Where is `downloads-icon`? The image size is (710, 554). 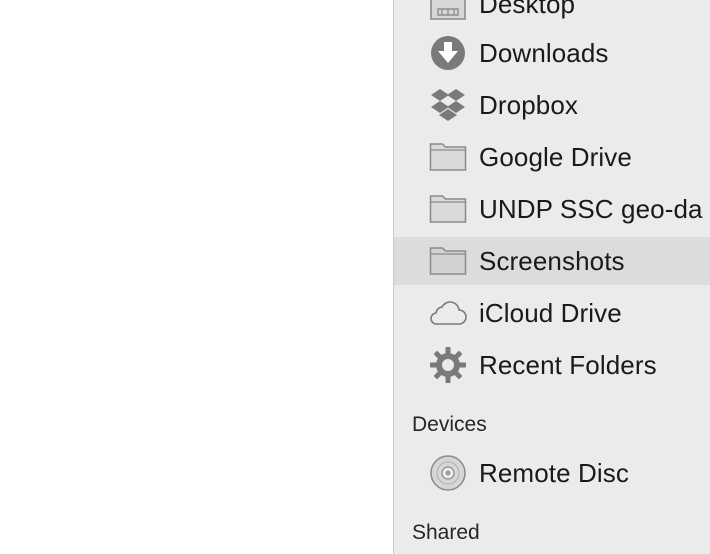
downloads-icon is located at coordinates (448, 53).